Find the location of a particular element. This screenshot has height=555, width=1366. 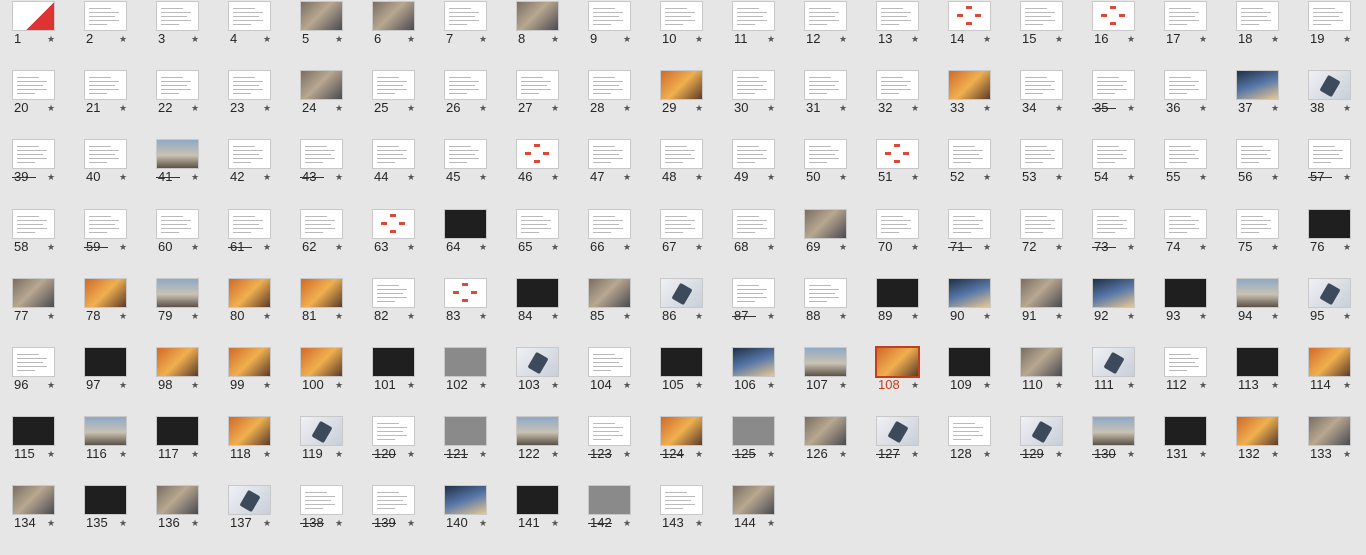

slide-thumbnail-93: 93 ★ is located at coordinates (1188, 313).